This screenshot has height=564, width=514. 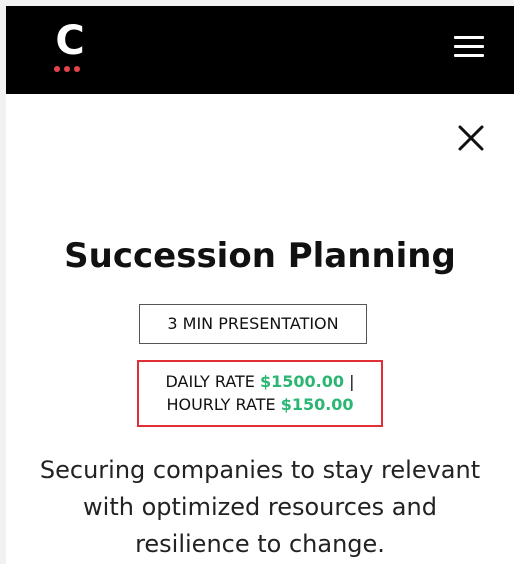 I want to click on logo-letter: C, so click(x=70, y=41).